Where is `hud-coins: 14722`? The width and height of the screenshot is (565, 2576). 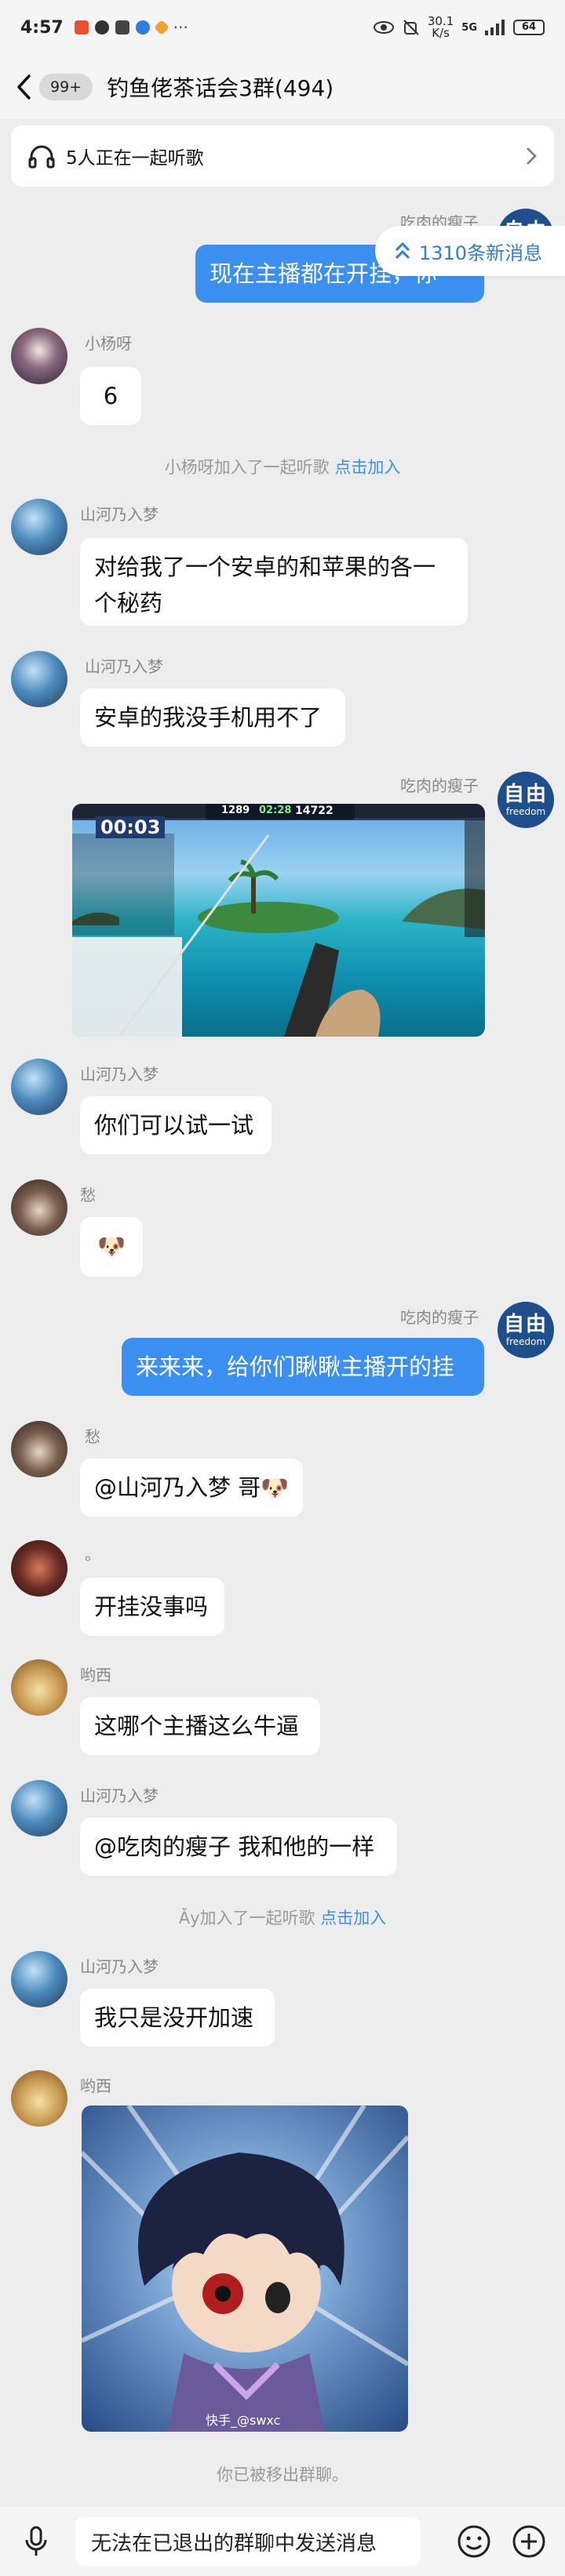 hud-coins: 14722 is located at coordinates (314, 811).